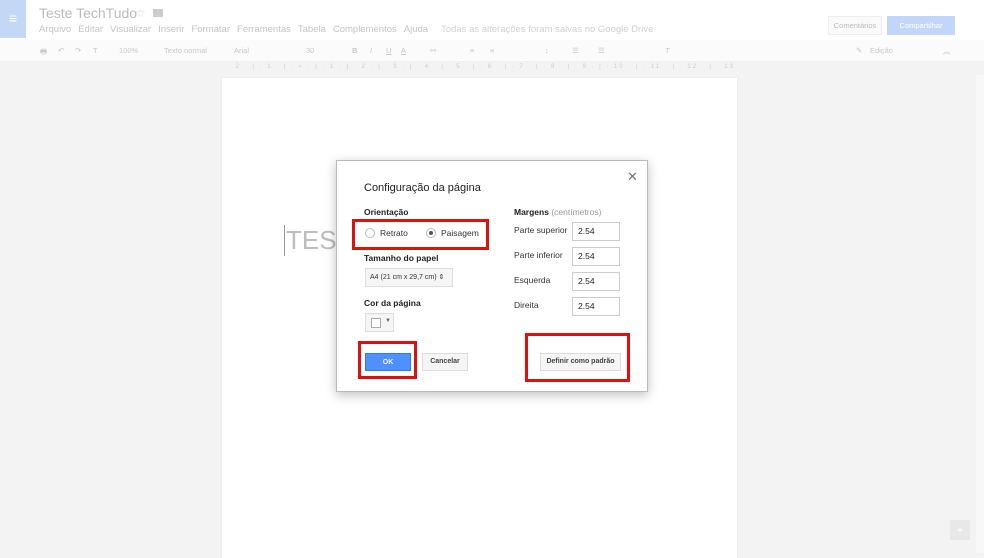 Image resolution: width=984 pixels, height=558 pixels. I want to click on menu-formatar: Formatar, so click(210, 29).